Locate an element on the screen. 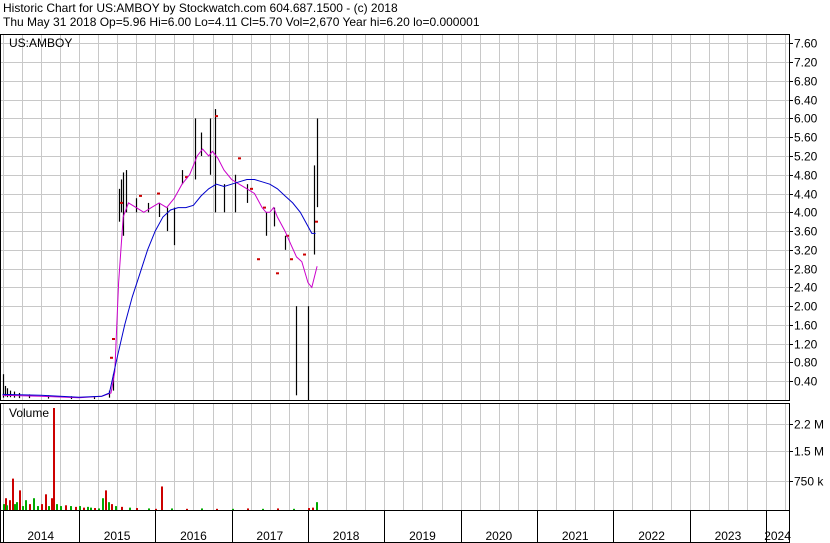 The height and width of the screenshot is (543, 830). price-tick-label: 1.60 is located at coordinates (806, 326).